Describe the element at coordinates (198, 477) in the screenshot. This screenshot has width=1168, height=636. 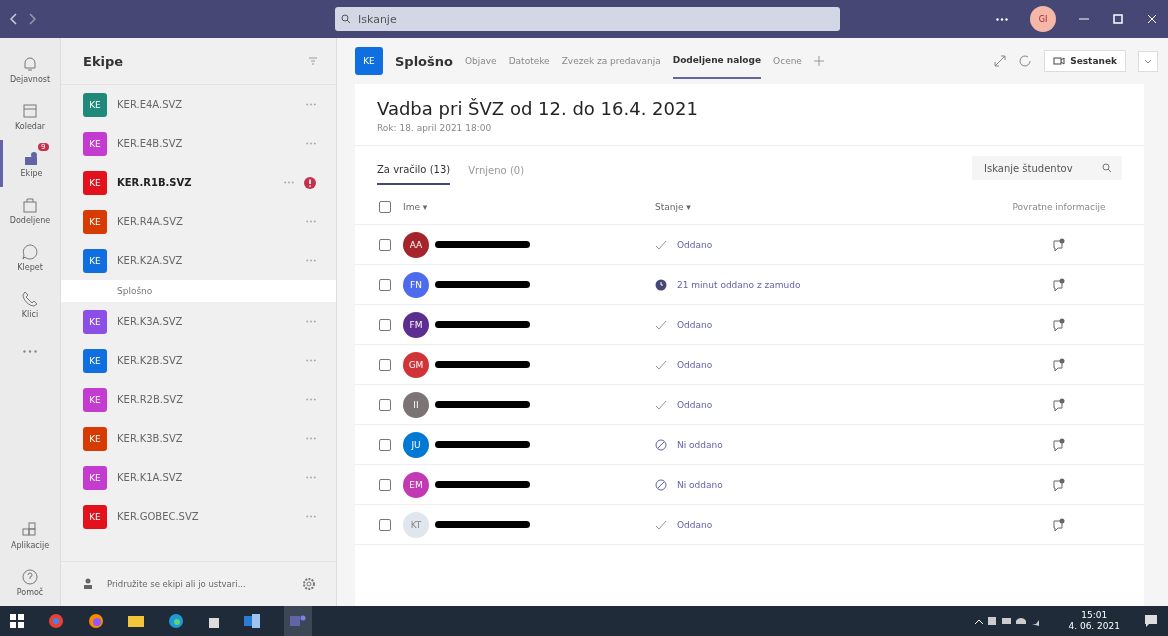
I see `team-item: KE KER.K1A.SVZ` at that location.